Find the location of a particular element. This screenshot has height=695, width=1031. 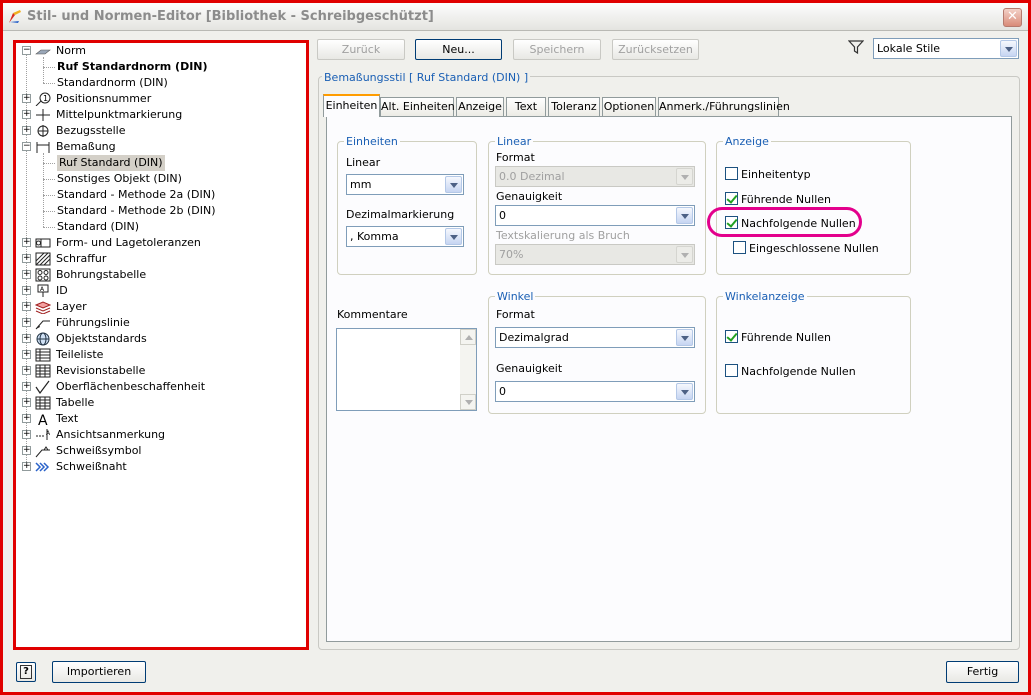

tab-anzeige: Anzeige is located at coordinates (480, 106).